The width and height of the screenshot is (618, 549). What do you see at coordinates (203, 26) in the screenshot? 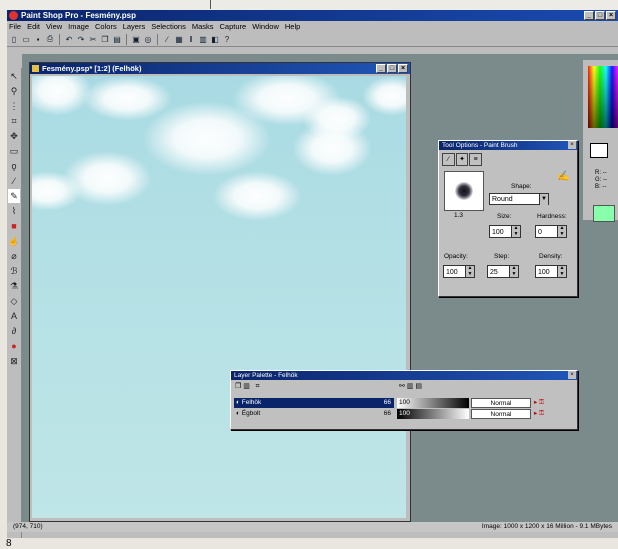
I see `menu-masks: Masks` at bounding box center [203, 26].